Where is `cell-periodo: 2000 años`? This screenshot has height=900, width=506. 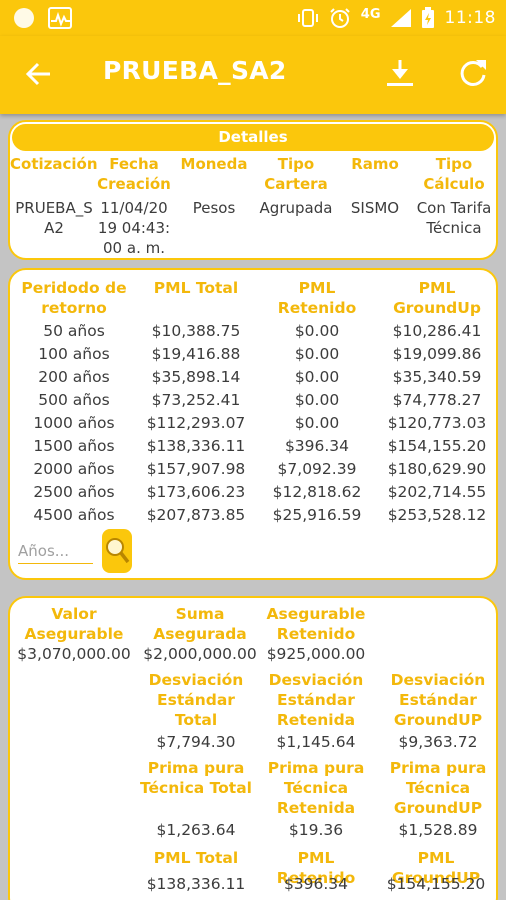 cell-periodo: 2000 años is located at coordinates (74, 469).